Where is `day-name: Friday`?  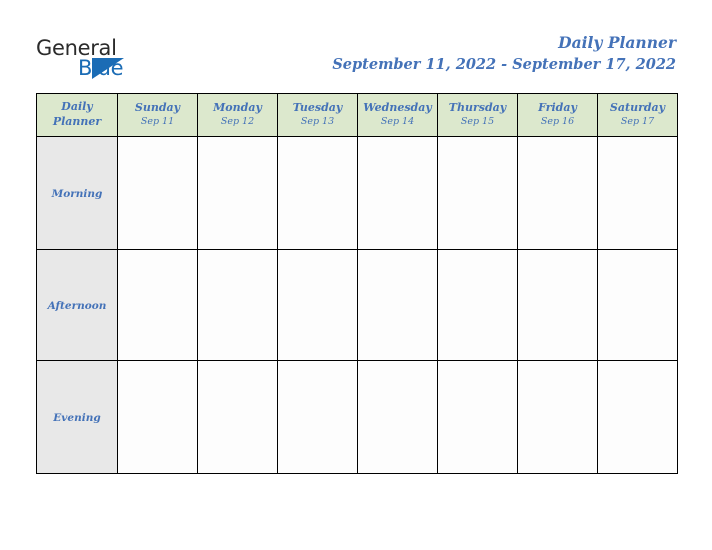 day-name: Friday is located at coordinates (557, 107).